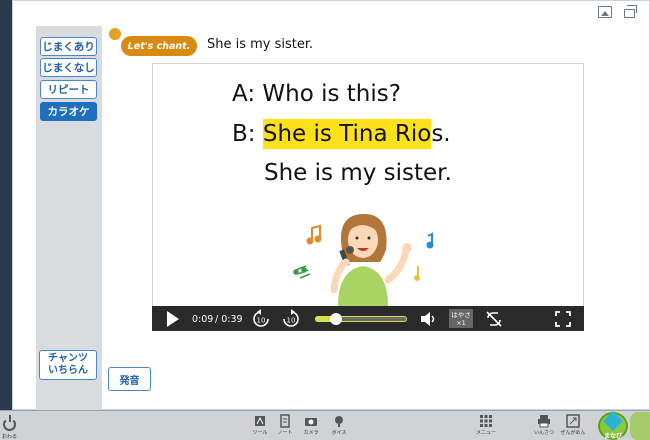 The image size is (650, 440). What do you see at coordinates (68, 46) in the screenshot?
I see `subtitle-on-button: じまくあり` at bounding box center [68, 46].